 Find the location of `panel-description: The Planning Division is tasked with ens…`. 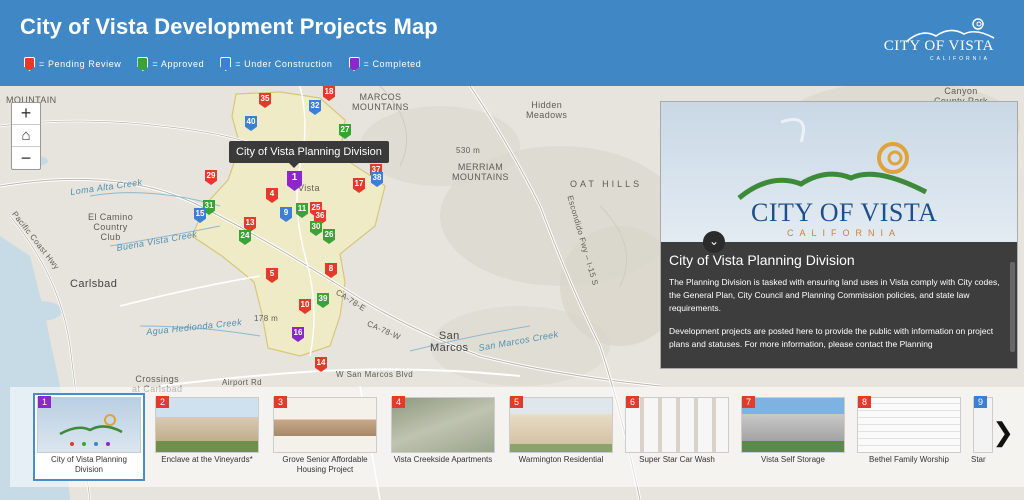

panel-description: The Planning Division is tasked with ens… is located at coordinates (834, 295).